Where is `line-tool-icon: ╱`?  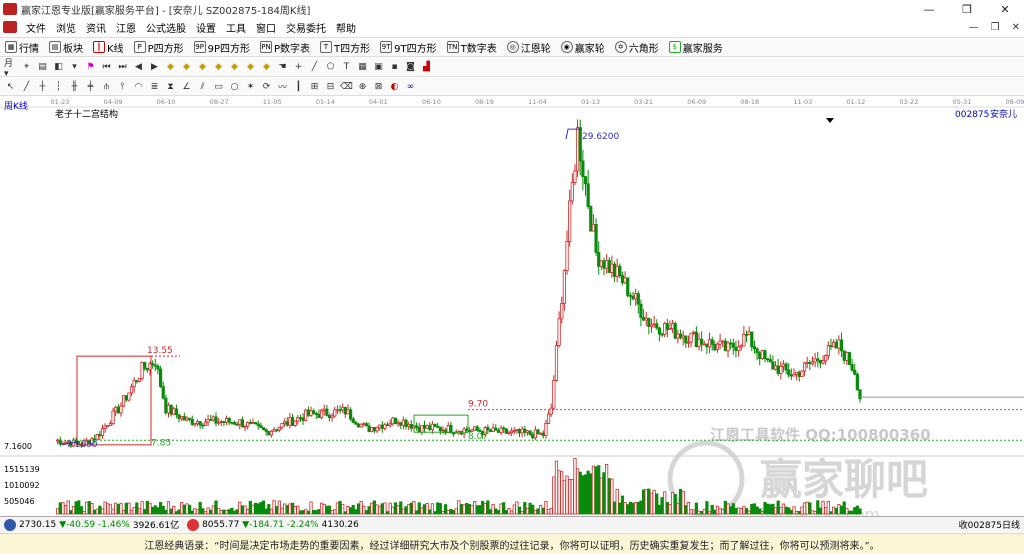
line-tool-icon: ╱ is located at coordinates (26, 86).